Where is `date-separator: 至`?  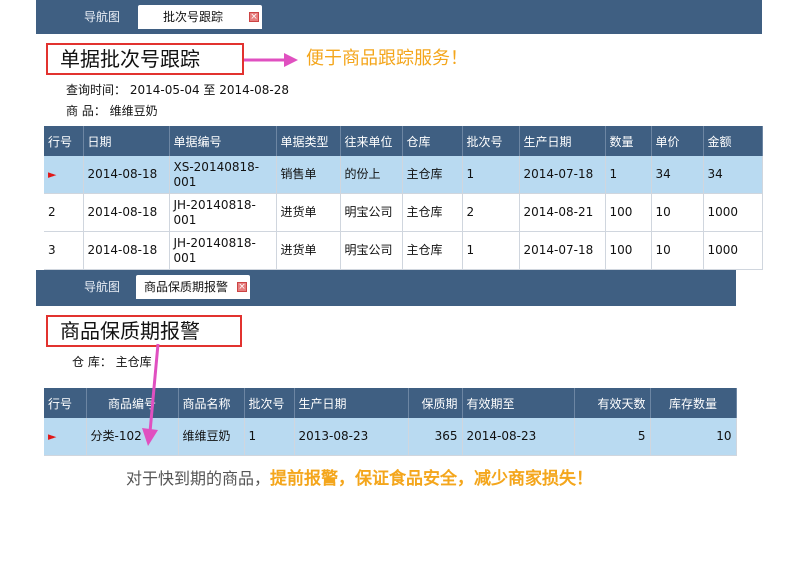 date-separator: 至 is located at coordinates (209, 90).